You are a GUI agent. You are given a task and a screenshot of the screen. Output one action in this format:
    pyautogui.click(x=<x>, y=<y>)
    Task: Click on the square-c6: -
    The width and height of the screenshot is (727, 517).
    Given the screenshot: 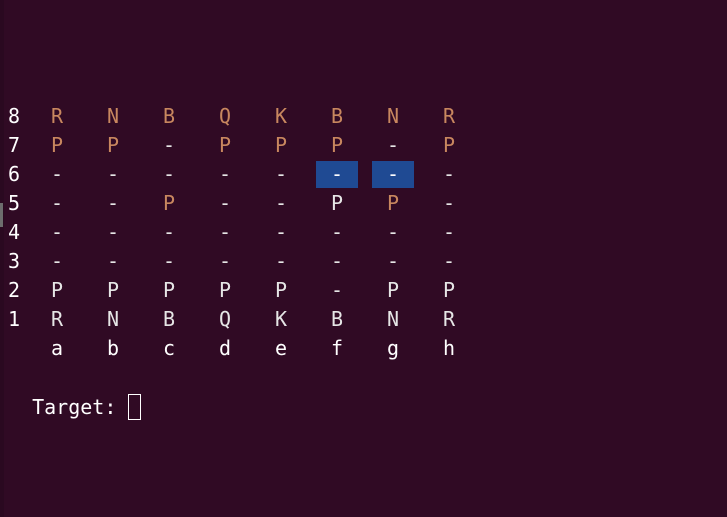 What is the action you would take?
    pyautogui.click(x=169, y=174)
    